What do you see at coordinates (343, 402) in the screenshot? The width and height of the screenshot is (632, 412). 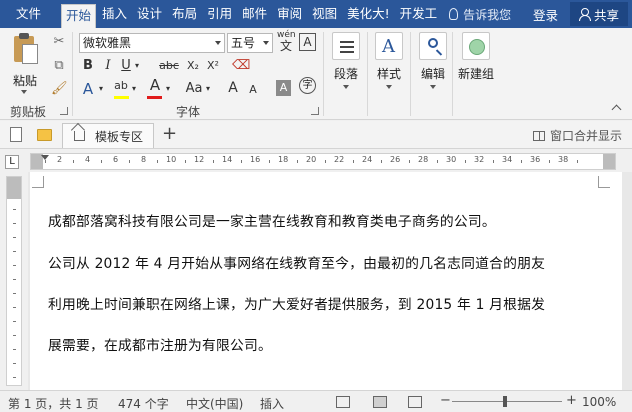 I see `read-mode-icon` at bounding box center [343, 402].